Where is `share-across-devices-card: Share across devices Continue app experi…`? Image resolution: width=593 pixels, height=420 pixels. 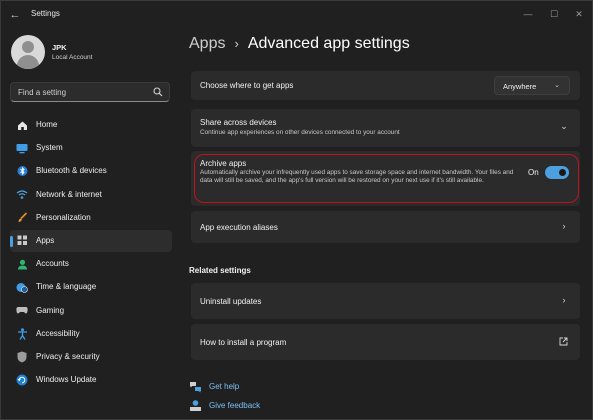 share-across-devices-card: Share across devices Continue app experi… is located at coordinates (385, 128).